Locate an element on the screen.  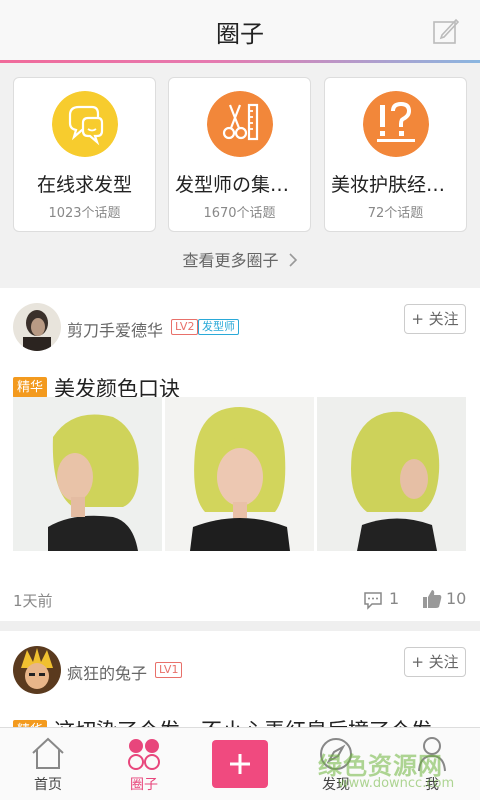
nav-label: 首页 is located at coordinates (48, 785).